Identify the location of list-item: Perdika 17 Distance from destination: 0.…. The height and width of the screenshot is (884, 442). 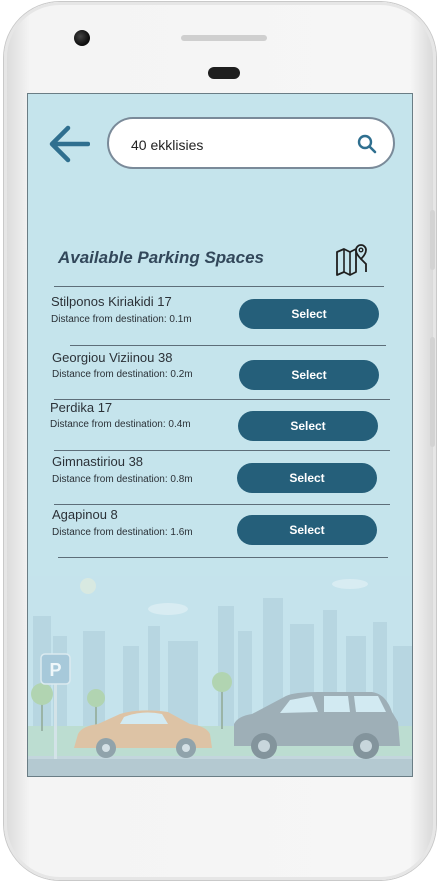
(220, 425).